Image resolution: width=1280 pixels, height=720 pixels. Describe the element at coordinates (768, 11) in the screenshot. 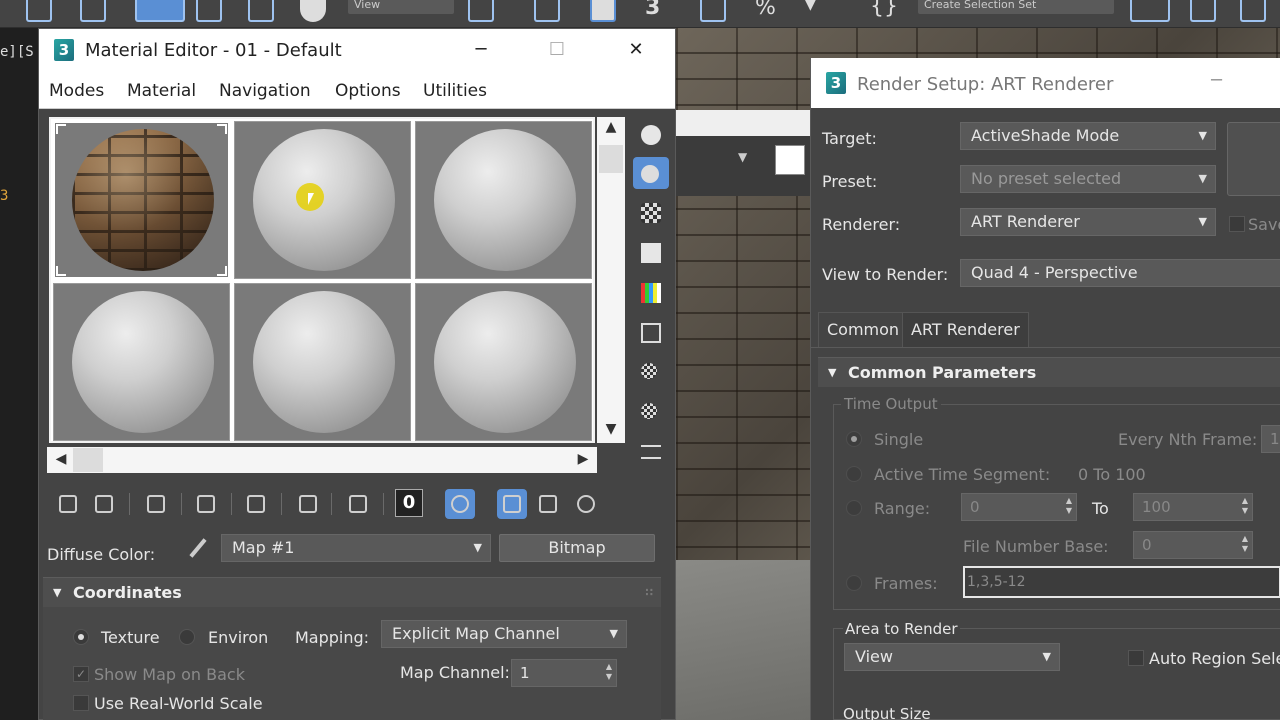

I see `percent-snap-icon: %` at that location.